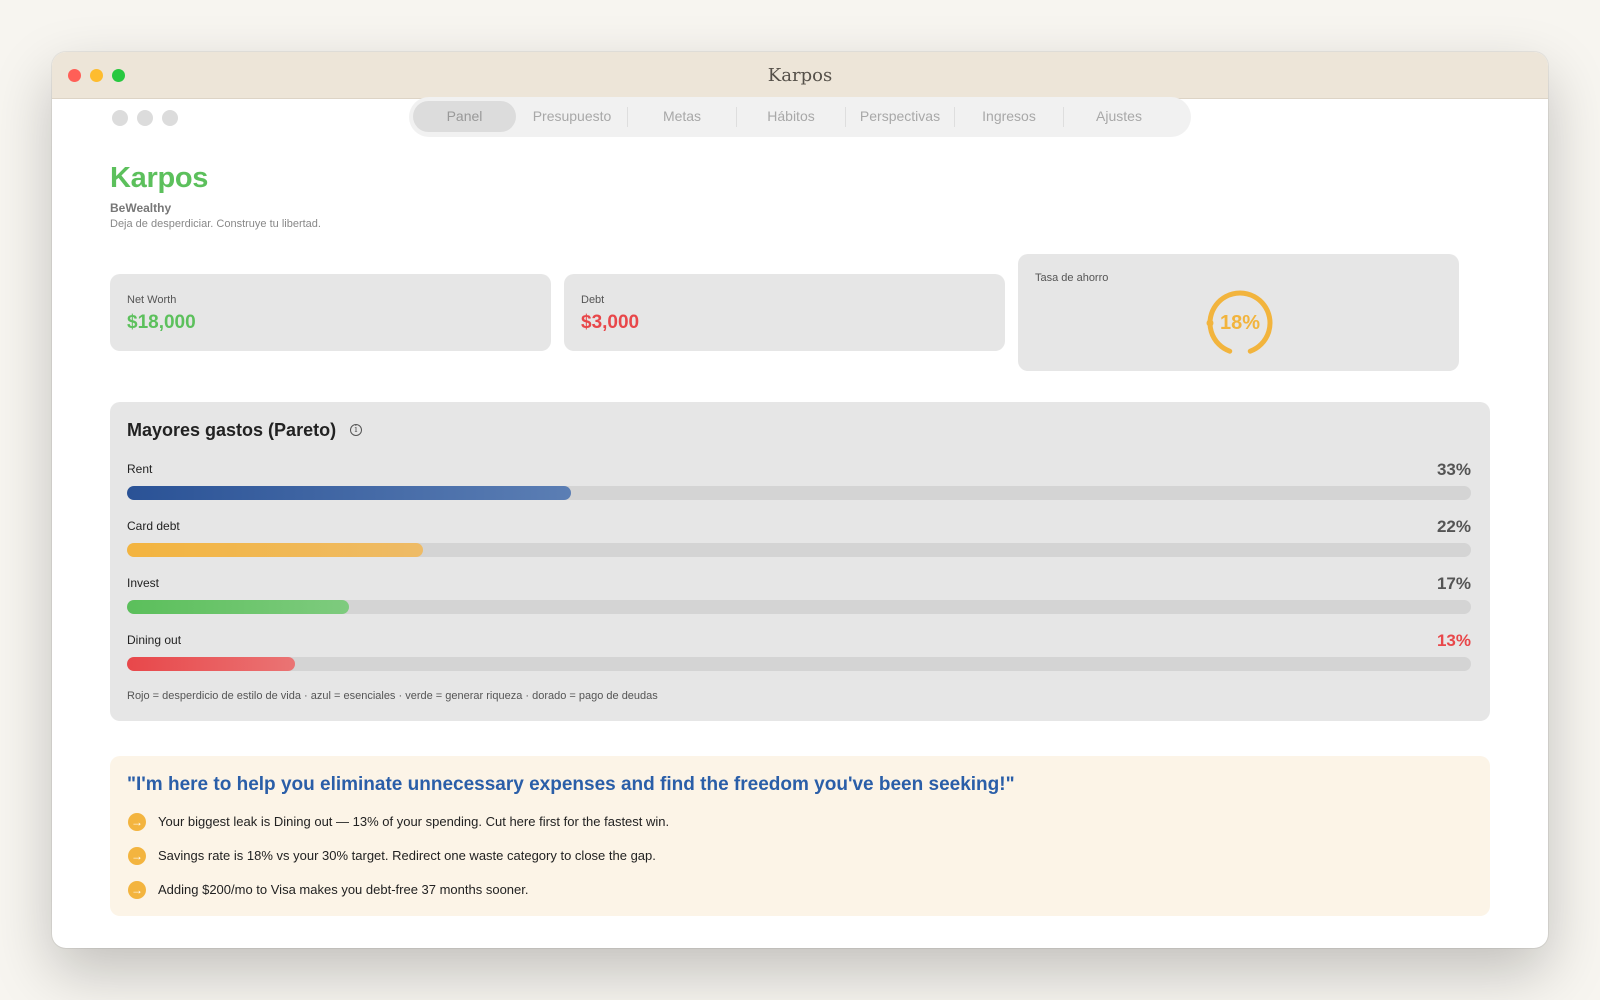  Describe the element at coordinates (330, 312) in the screenshot. I see `net-worth-card: Net Worth $18,000` at that location.